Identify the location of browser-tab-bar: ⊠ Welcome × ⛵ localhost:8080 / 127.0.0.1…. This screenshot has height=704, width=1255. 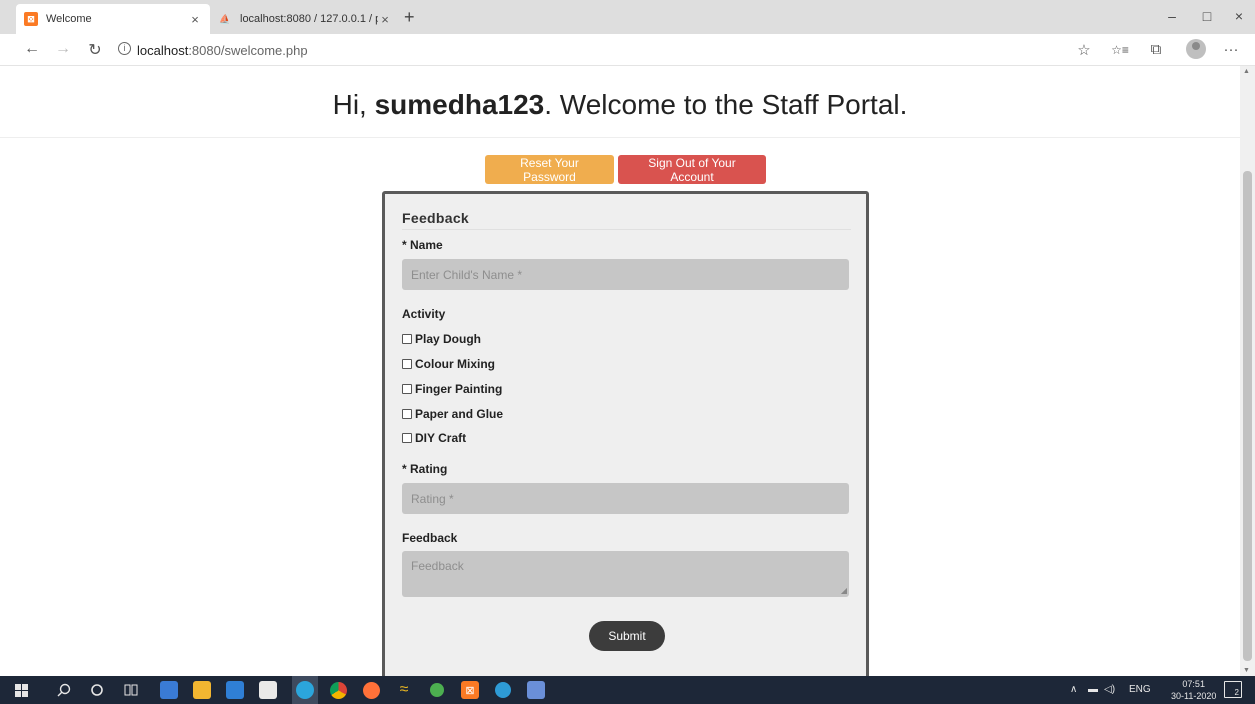
(627, 17).